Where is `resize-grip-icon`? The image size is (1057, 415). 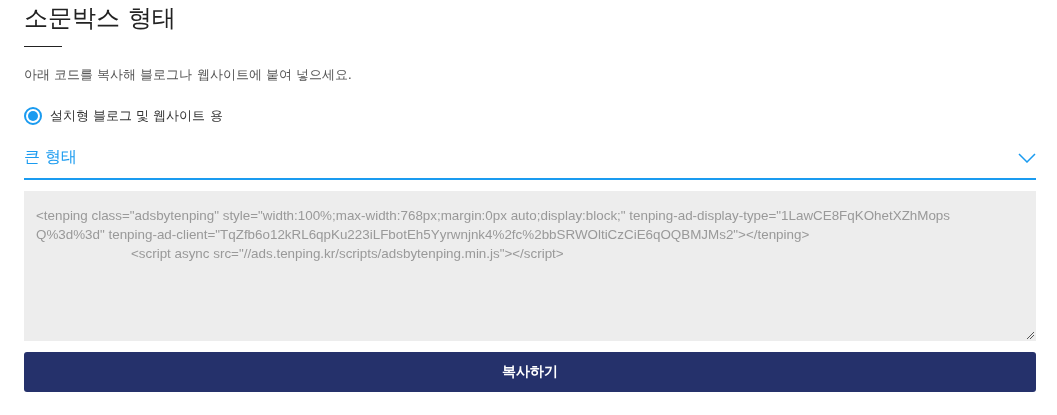 resize-grip-icon is located at coordinates (1030, 335).